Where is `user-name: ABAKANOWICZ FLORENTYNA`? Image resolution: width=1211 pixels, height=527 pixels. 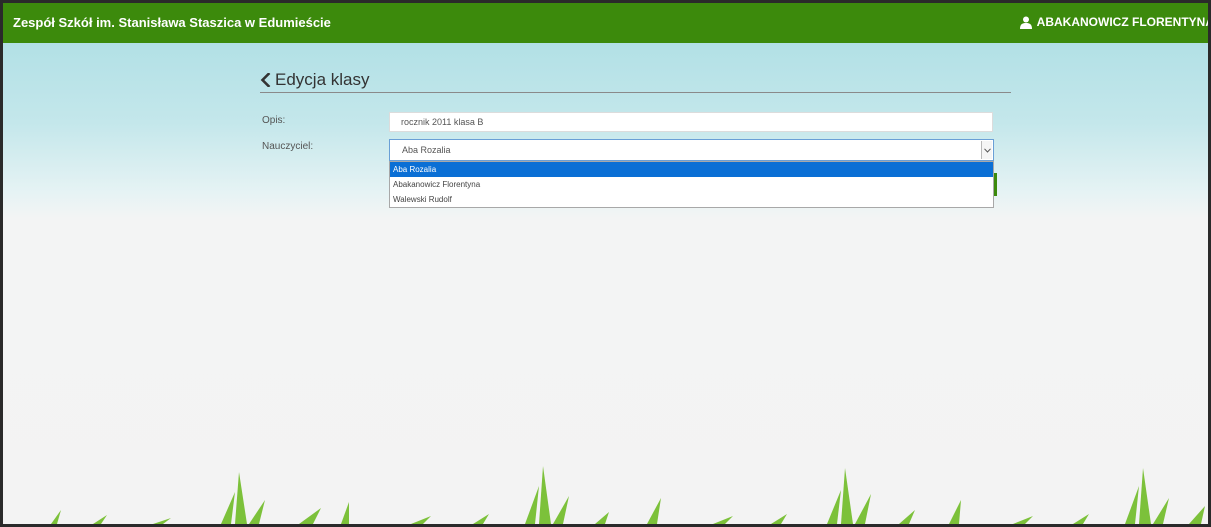 user-name: ABAKANOWICZ FLORENTYNA is located at coordinates (1123, 22).